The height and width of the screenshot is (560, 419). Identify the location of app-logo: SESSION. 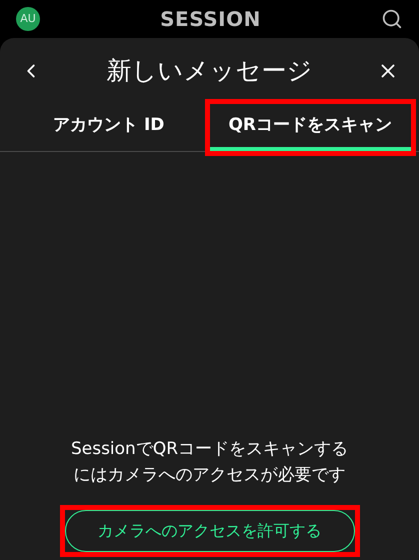
(210, 19).